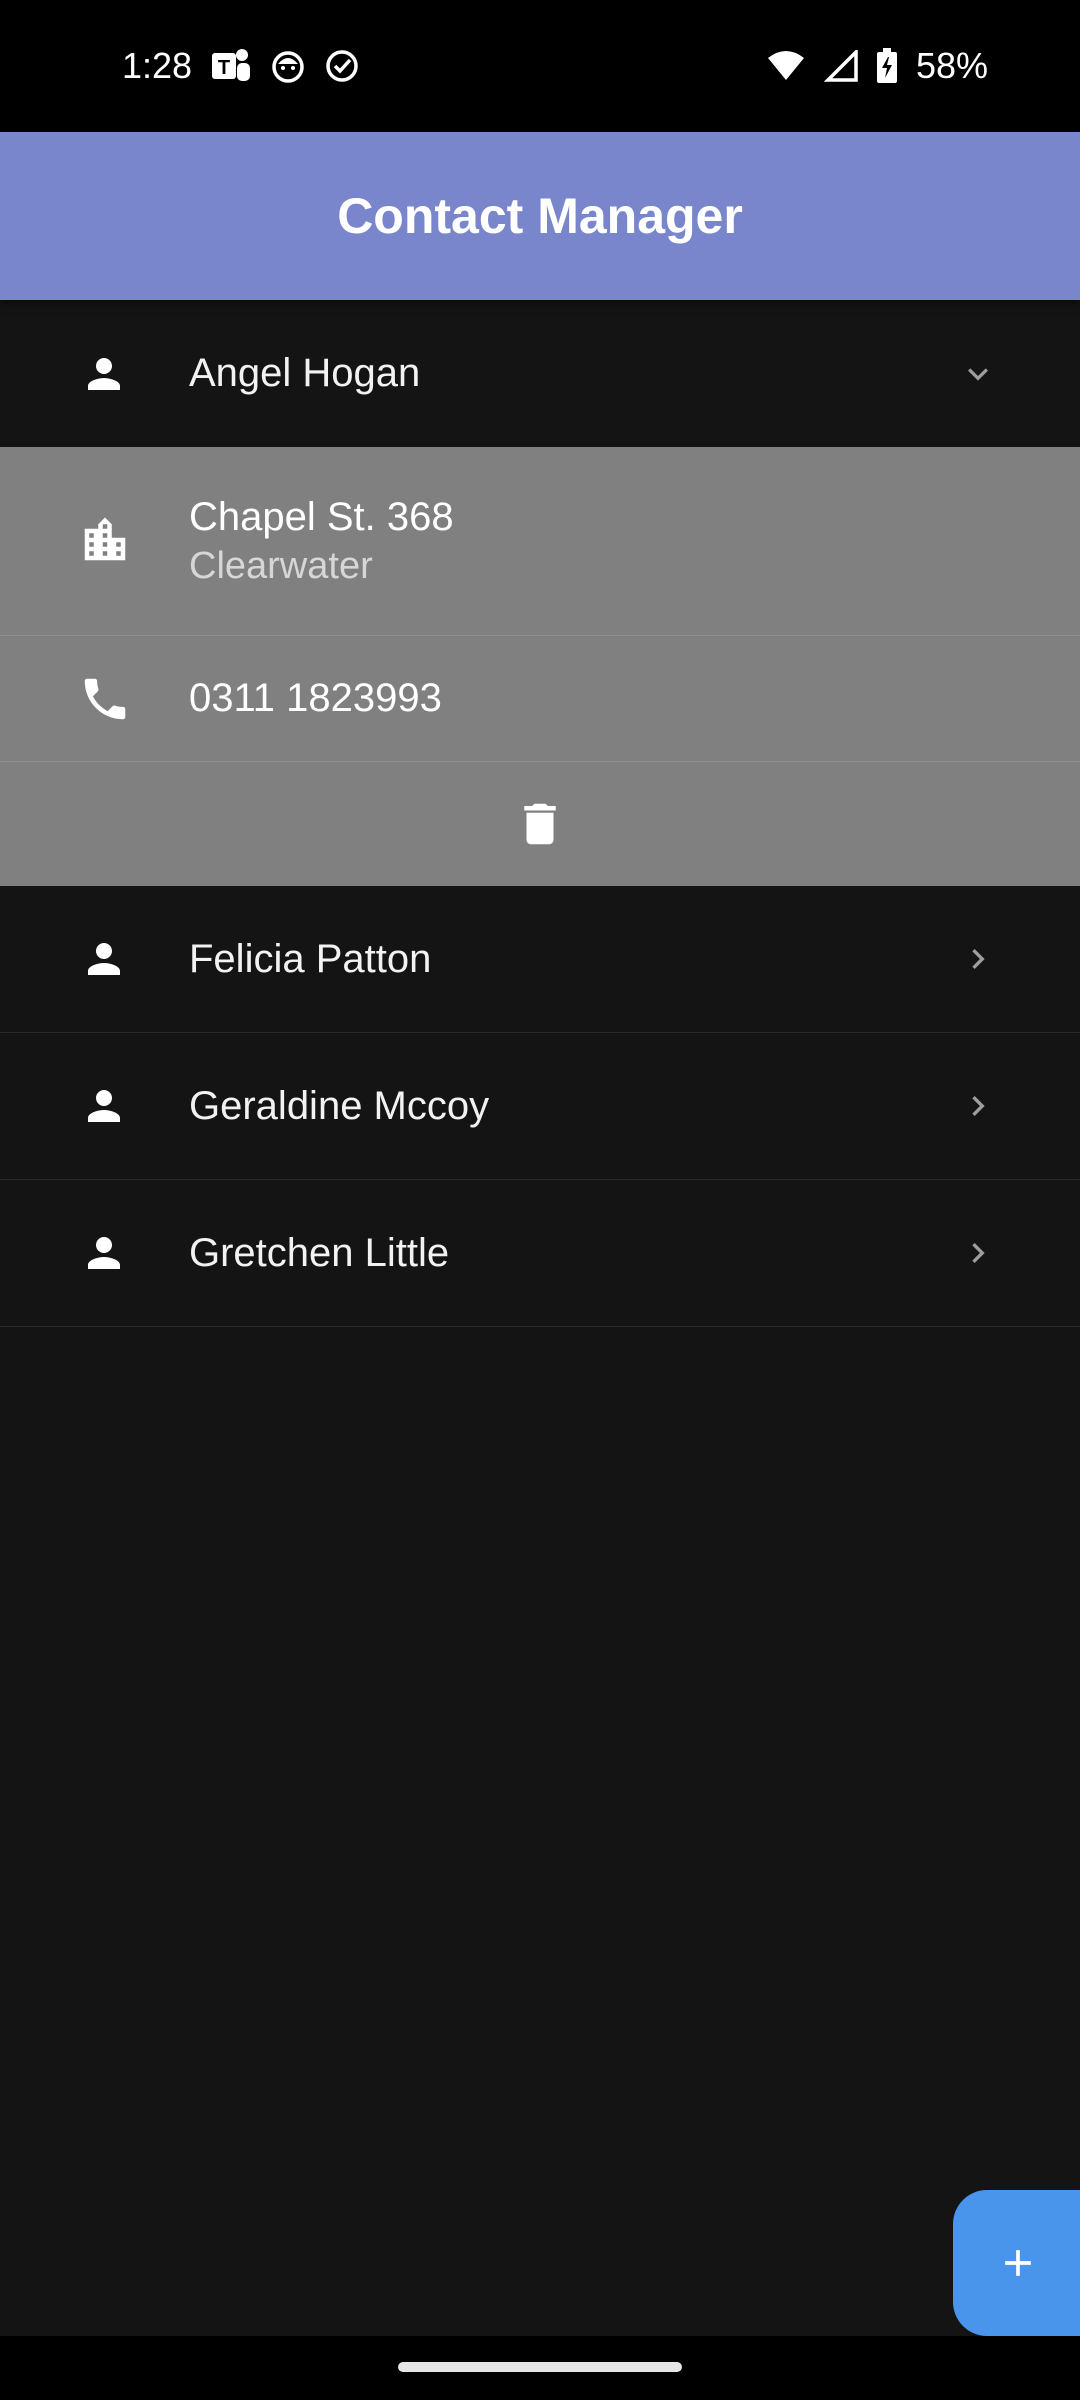 The width and height of the screenshot is (1080, 2400). What do you see at coordinates (540, 959) in the screenshot?
I see `contact-row-felicia-patton: Felicia Patton` at bounding box center [540, 959].